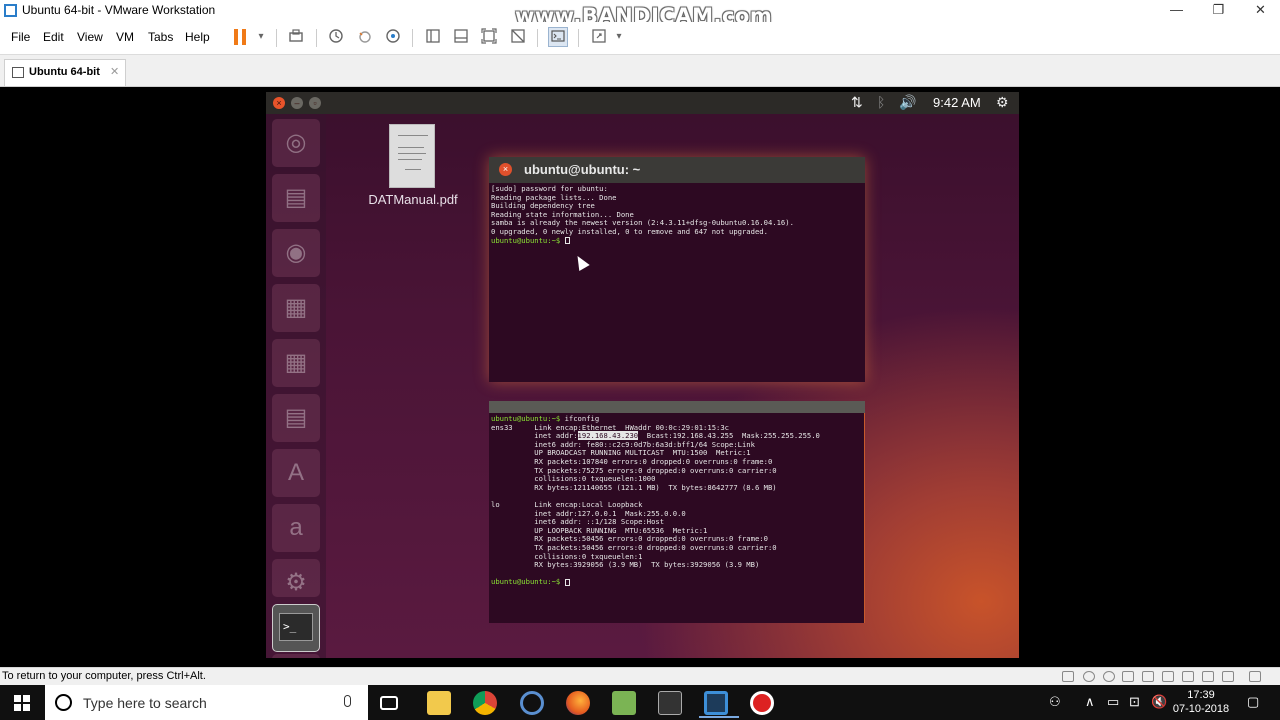  I want to click on mouse-pointer-icon, so click(581, 262).